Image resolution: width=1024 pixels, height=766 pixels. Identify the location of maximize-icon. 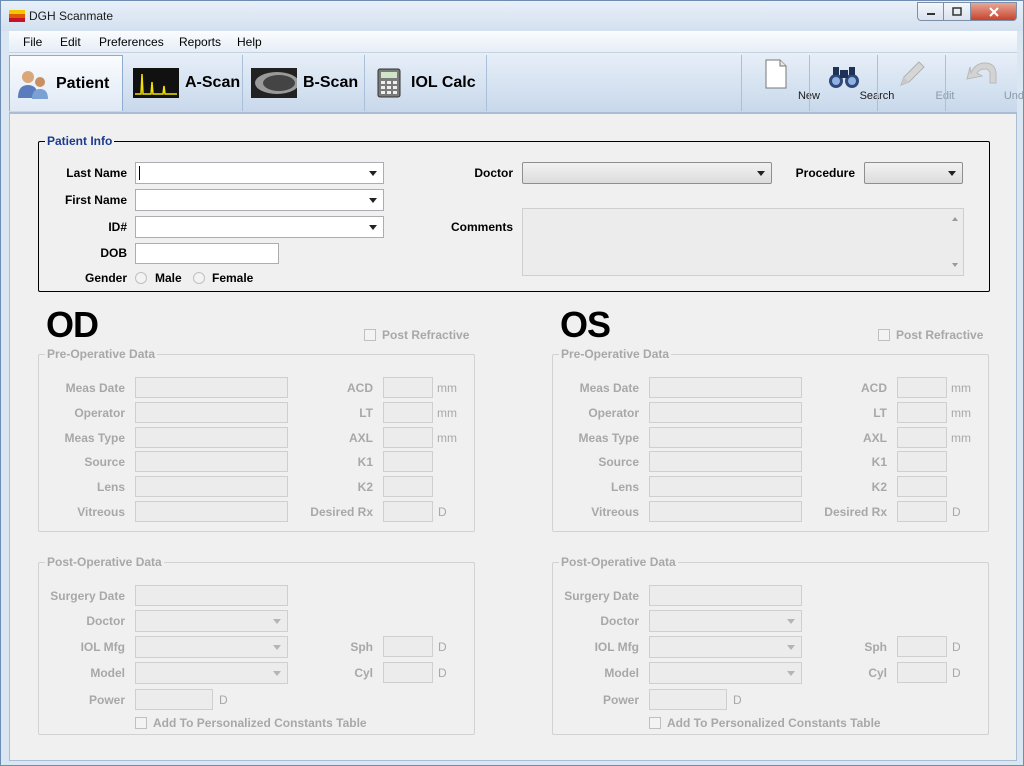
(957, 11).